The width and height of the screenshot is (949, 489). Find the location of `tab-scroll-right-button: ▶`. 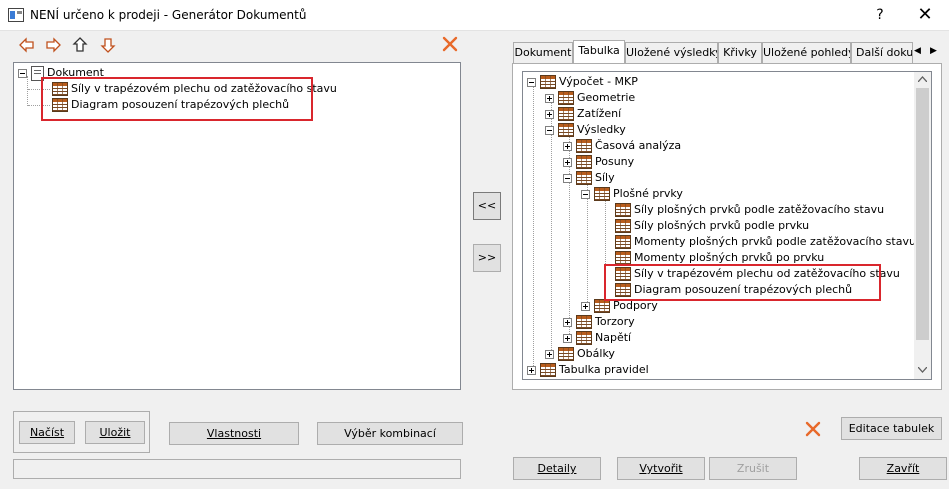

tab-scroll-right-button: ▶ is located at coordinates (933, 51).